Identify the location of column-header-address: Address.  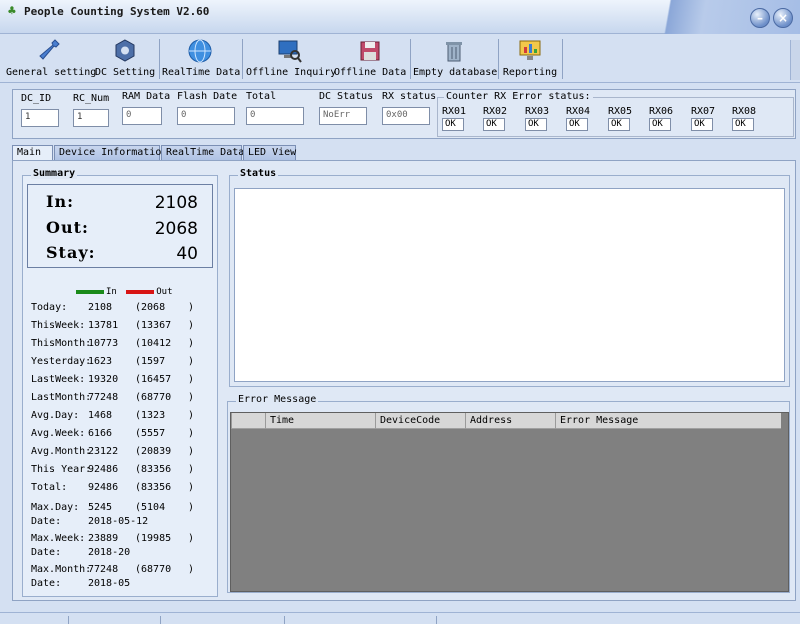
(510, 421).